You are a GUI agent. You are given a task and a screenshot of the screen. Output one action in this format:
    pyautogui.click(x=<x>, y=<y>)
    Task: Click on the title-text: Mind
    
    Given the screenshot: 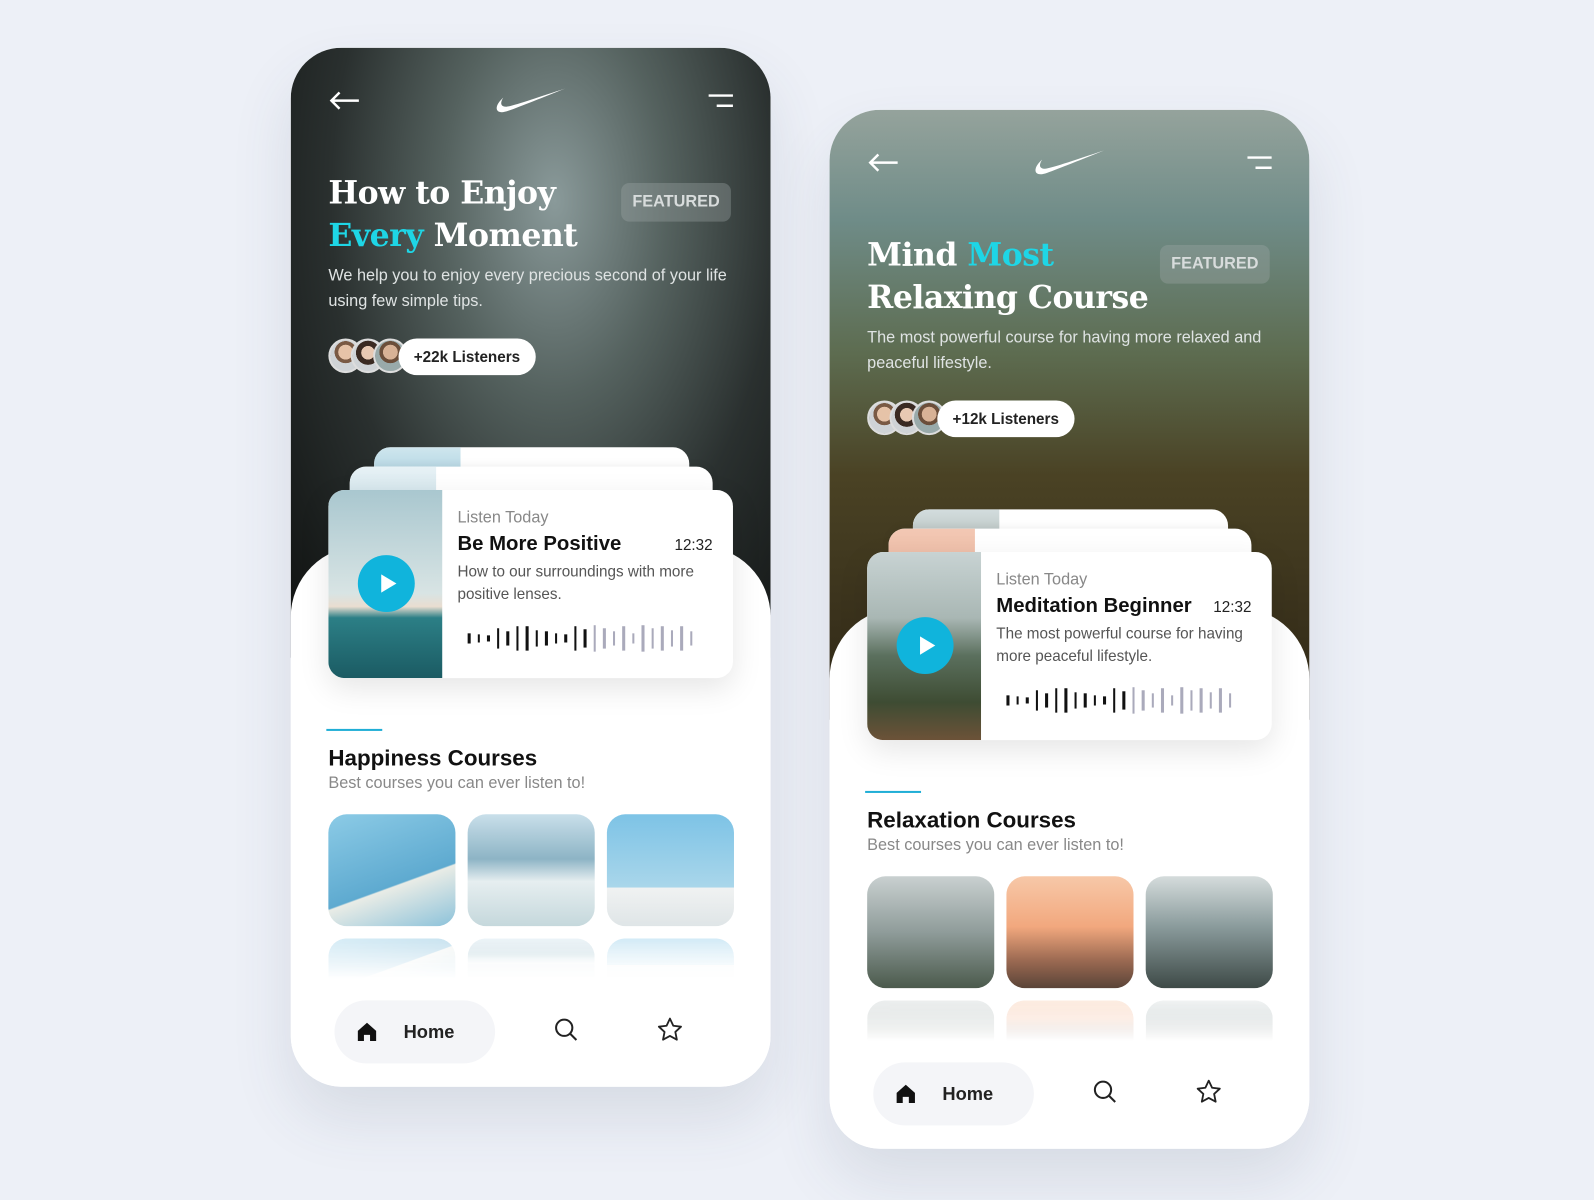 What is the action you would take?
    pyautogui.click(x=917, y=255)
    